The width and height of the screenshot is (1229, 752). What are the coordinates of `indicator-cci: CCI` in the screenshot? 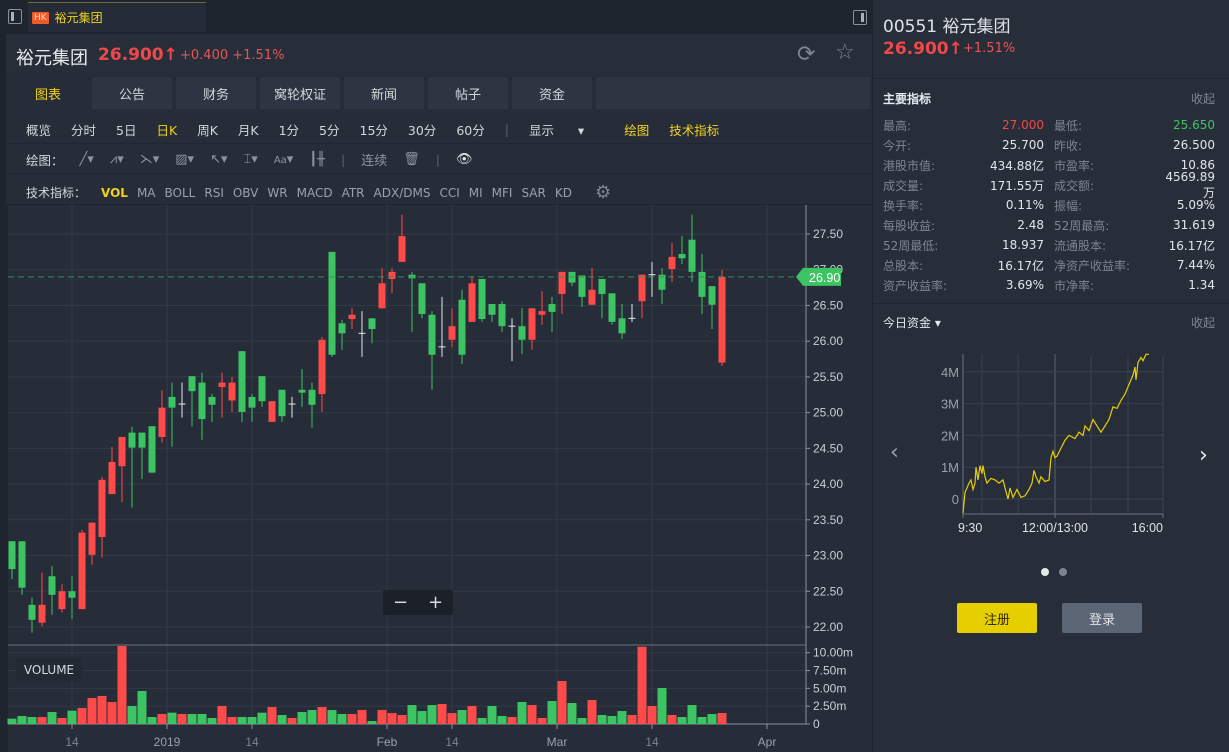 It's located at (449, 193).